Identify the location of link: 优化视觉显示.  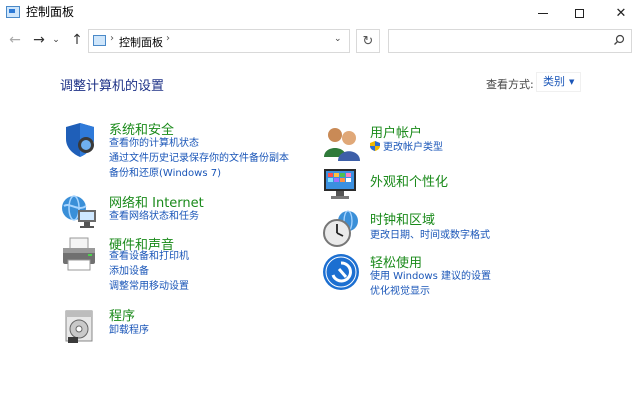
(400, 292).